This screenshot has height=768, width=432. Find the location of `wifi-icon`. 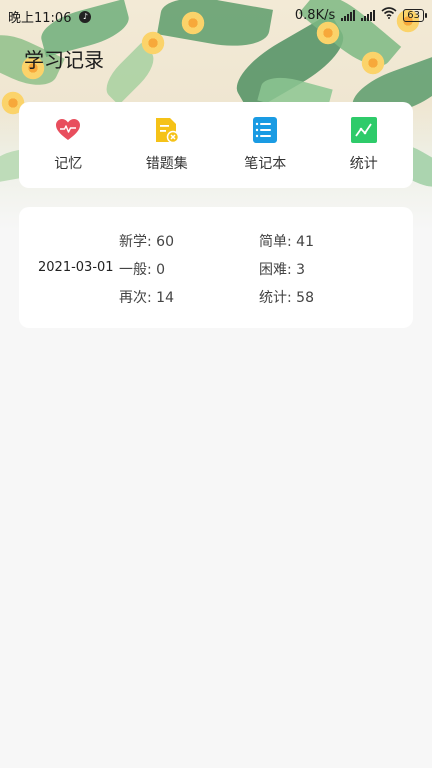

wifi-icon is located at coordinates (389, 15).